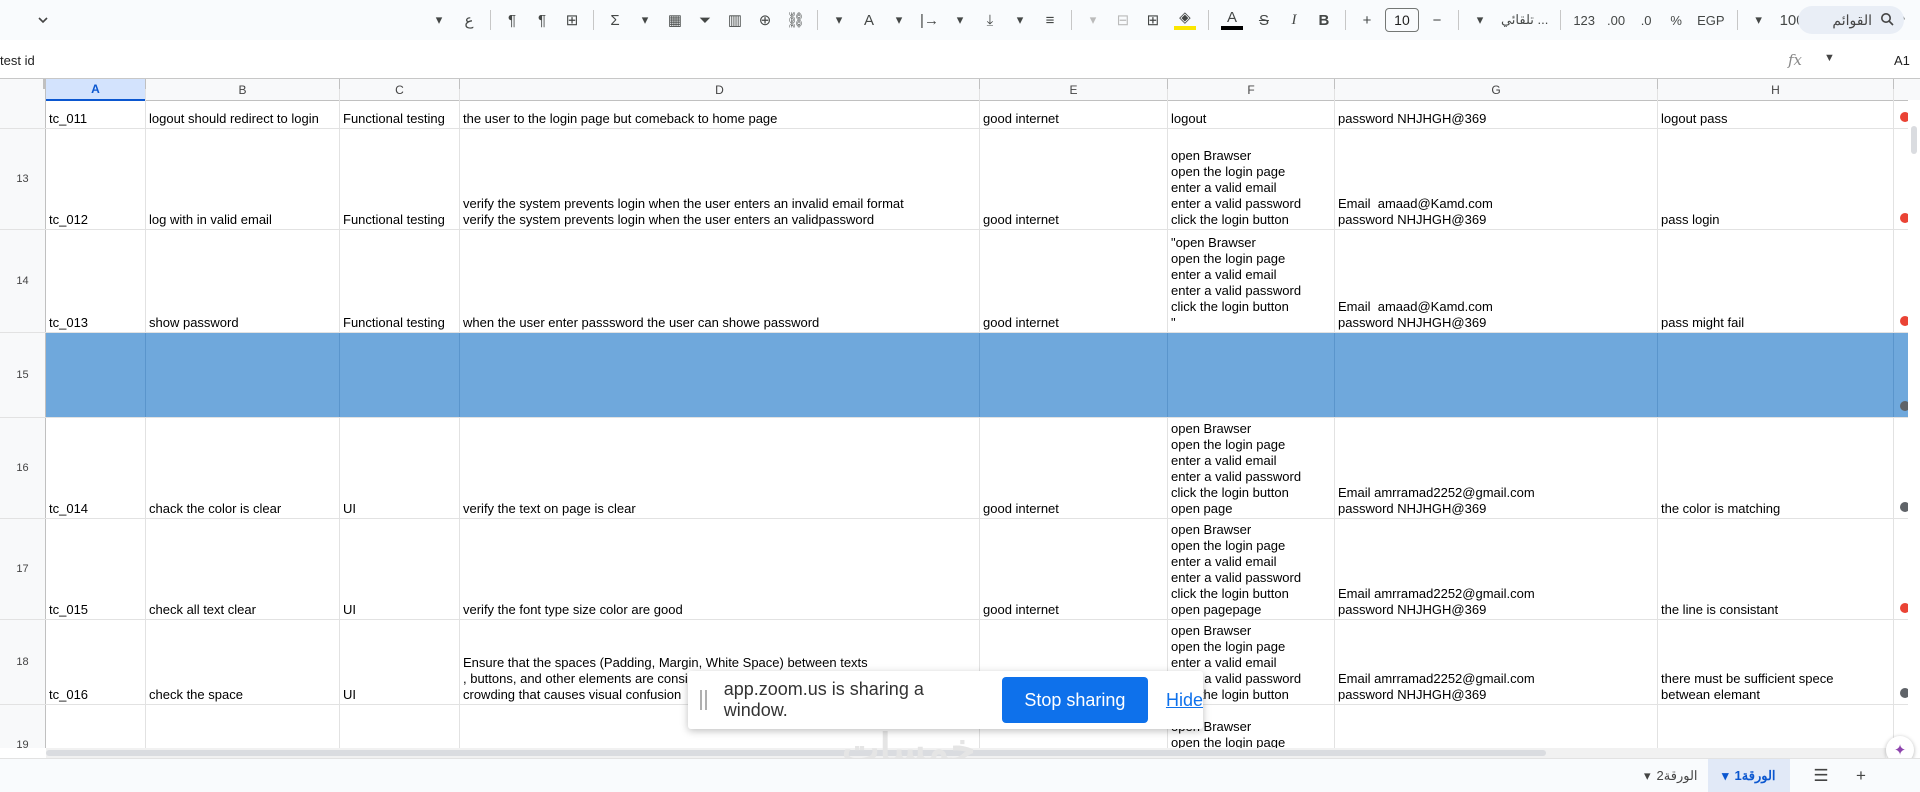 The width and height of the screenshot is (1920, 792). I want to click on row-header: 19, so click(23, 726).